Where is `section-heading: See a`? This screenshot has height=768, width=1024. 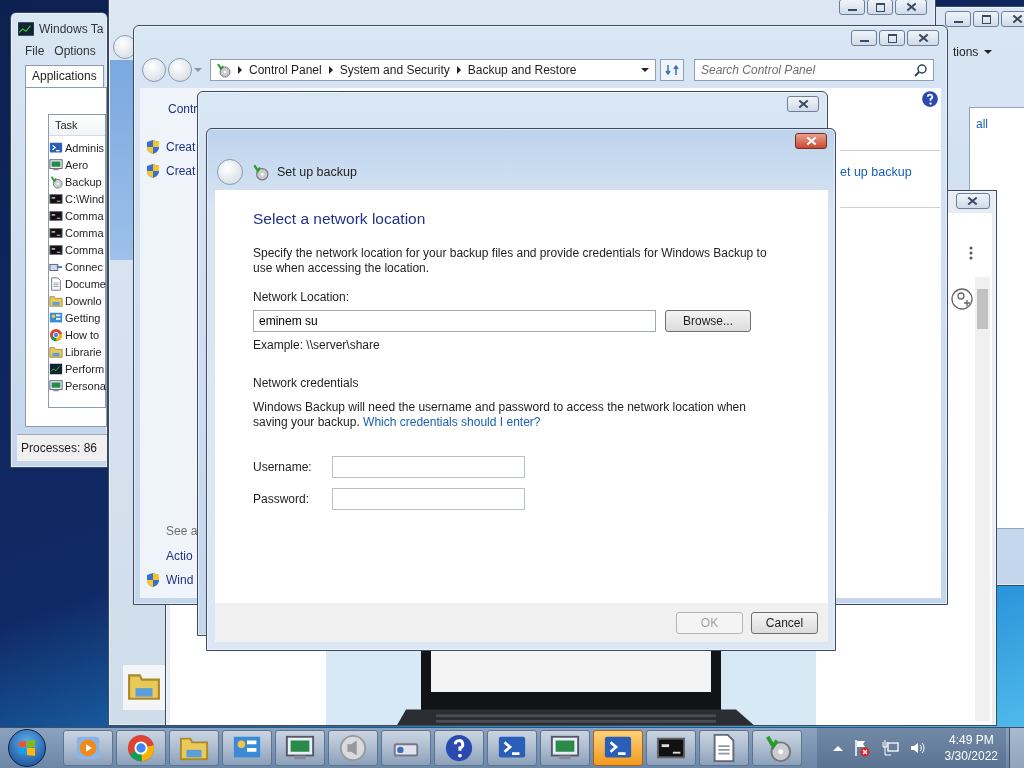
section-heading: See a is located at coordinates (182, 531).